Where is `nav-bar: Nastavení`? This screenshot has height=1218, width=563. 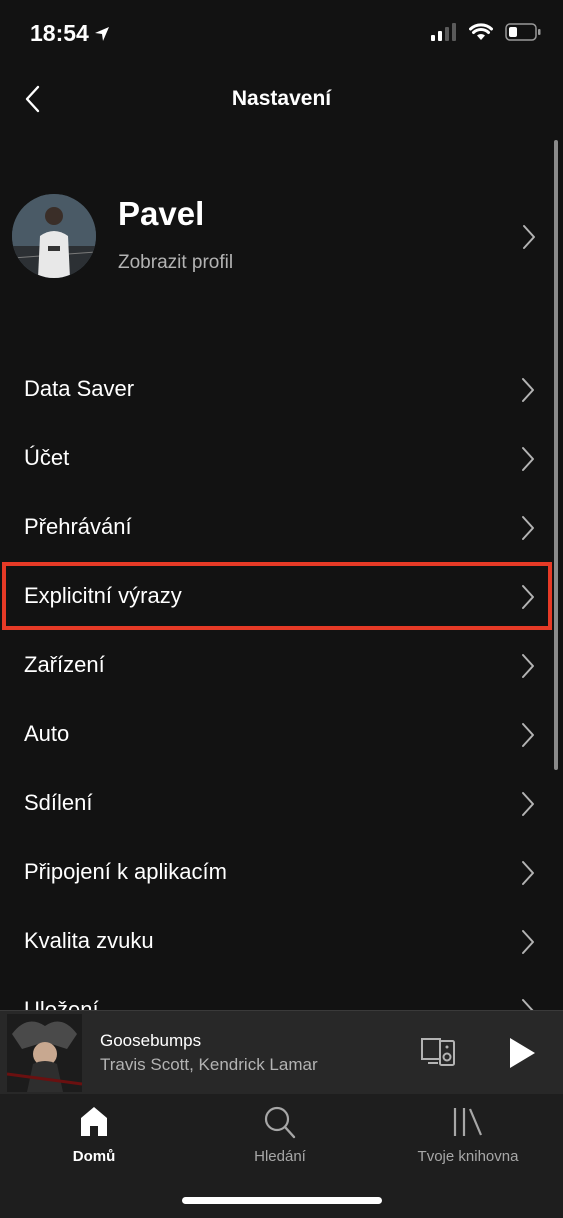
nav-bar: Nastavení is located at coordinates (281, 99).